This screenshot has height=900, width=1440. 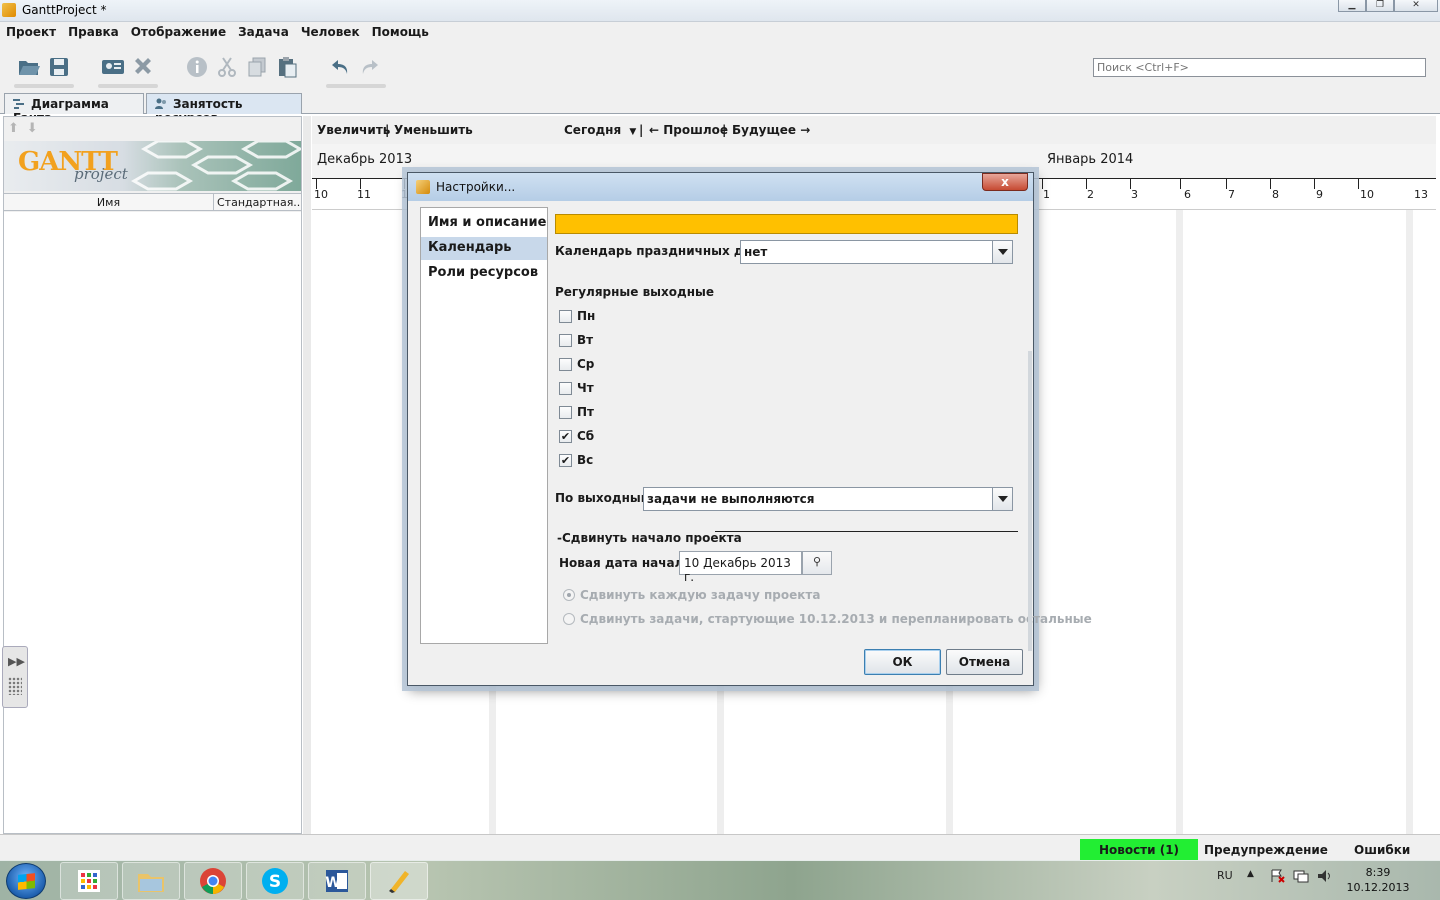 What do you see at coordinates (614, 341) in the screenshot?
I see `checkbox-tuesday: Вт` at bounding box center [614, 341].